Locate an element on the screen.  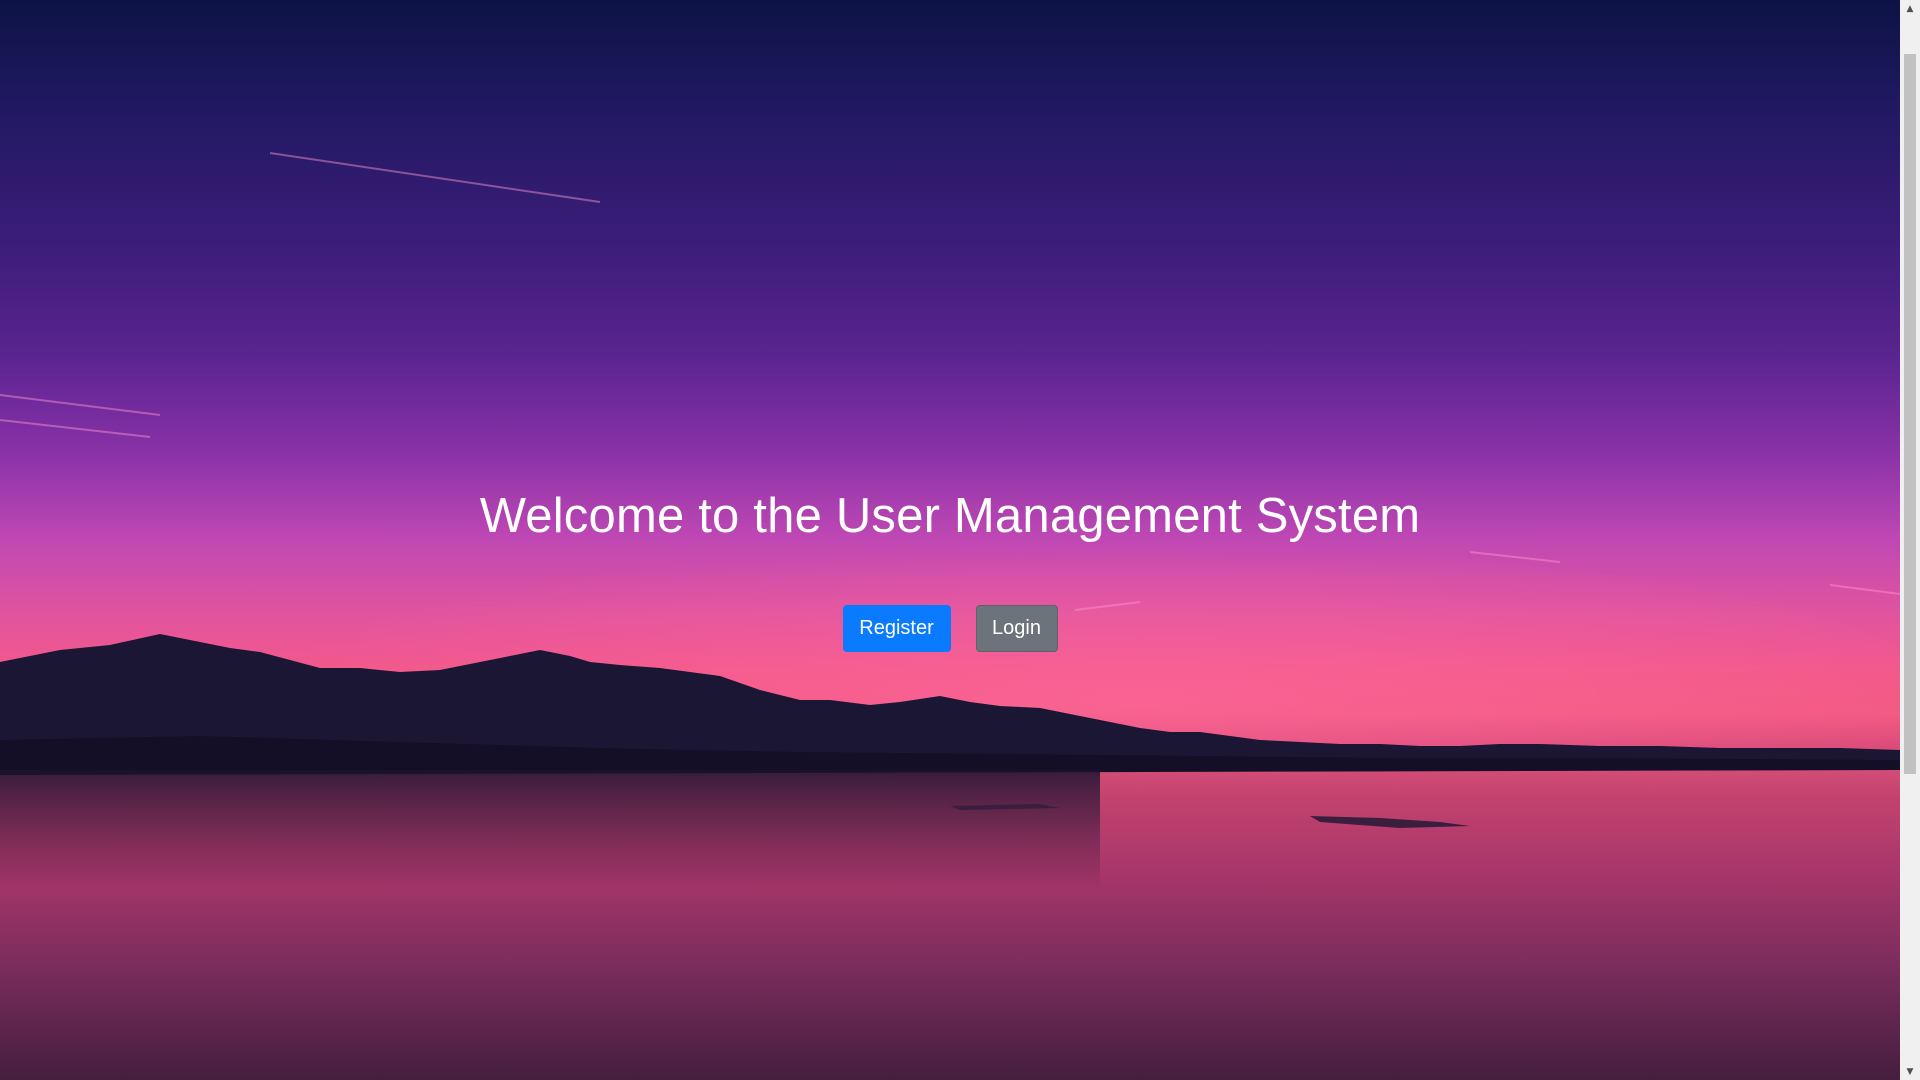
action-buttons: Register Login is located at coordinates (950, 628).